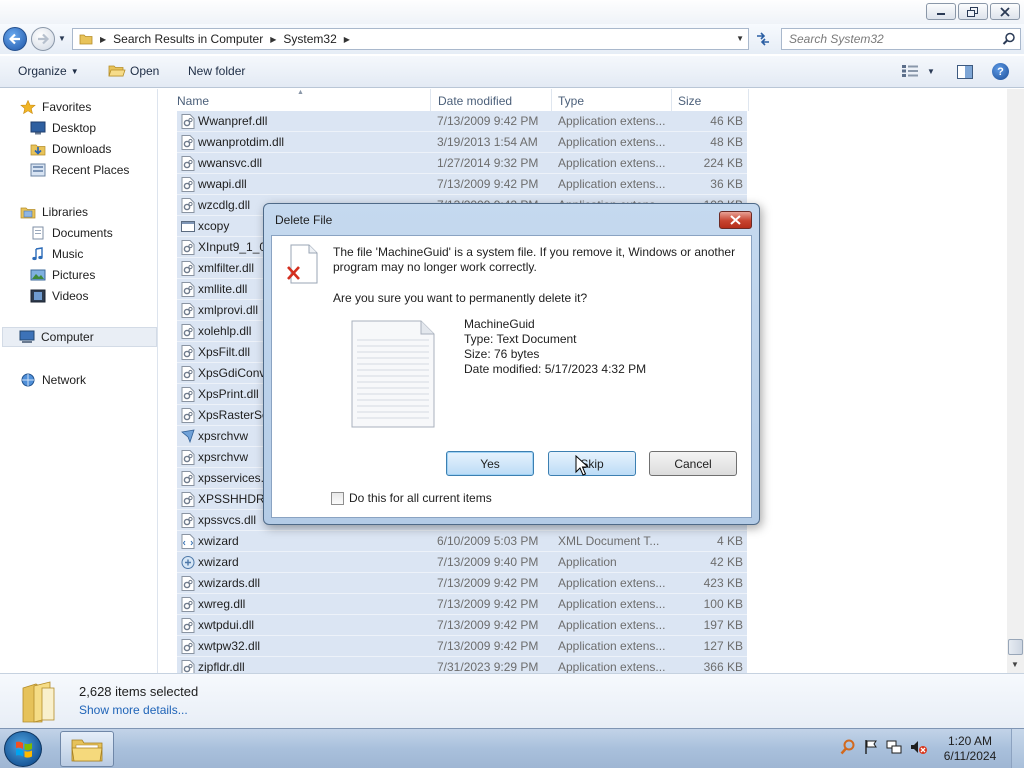 The image size is (1024, 768). What do you see at coordinates (62, 38) in the screenshot?
I see `recent-pages-dropdown-icon: ▼` at bounding box center [62, 38].